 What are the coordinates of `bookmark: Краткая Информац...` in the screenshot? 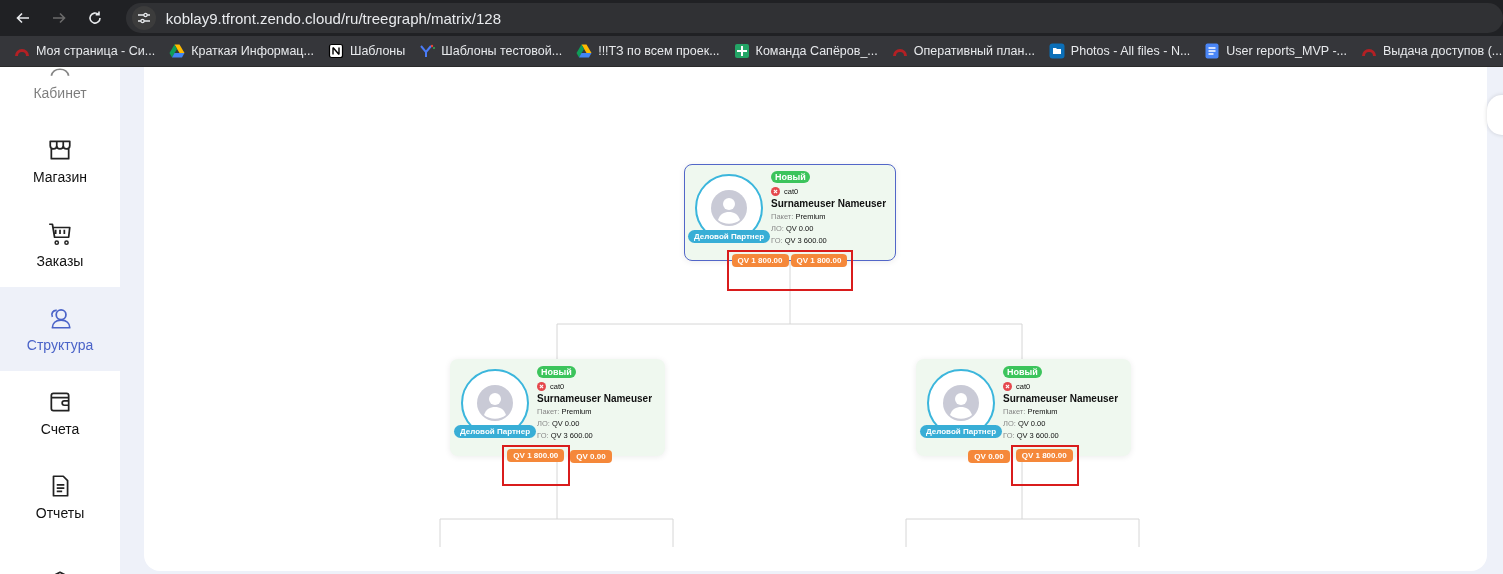 It's located at (241, 51).